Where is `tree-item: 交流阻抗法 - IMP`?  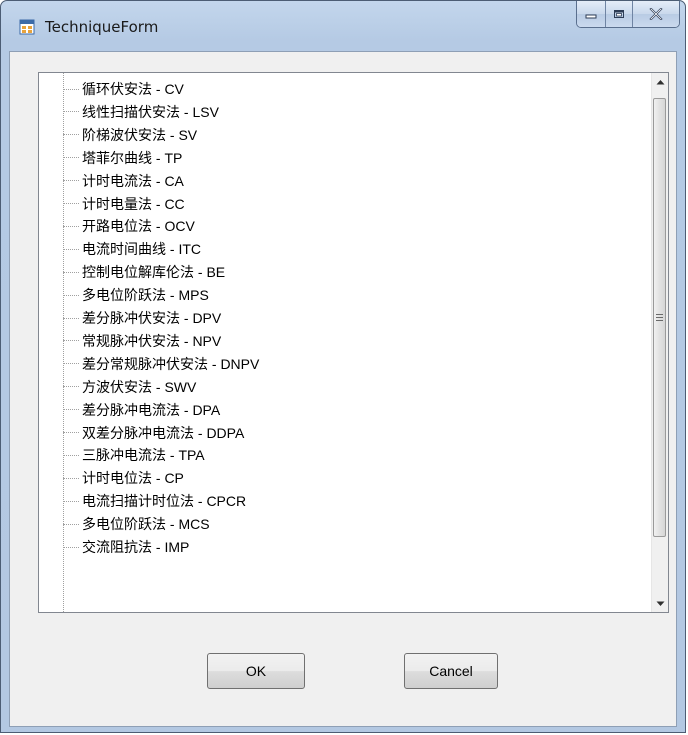 tree-item: 交流阻抗法 - IMP is located at coordinates (126, 547).